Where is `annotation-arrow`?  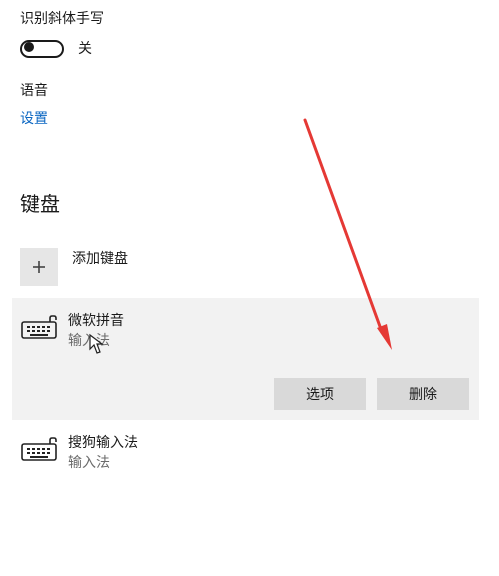
annotation-arrow is located at coordinates (347, 234).